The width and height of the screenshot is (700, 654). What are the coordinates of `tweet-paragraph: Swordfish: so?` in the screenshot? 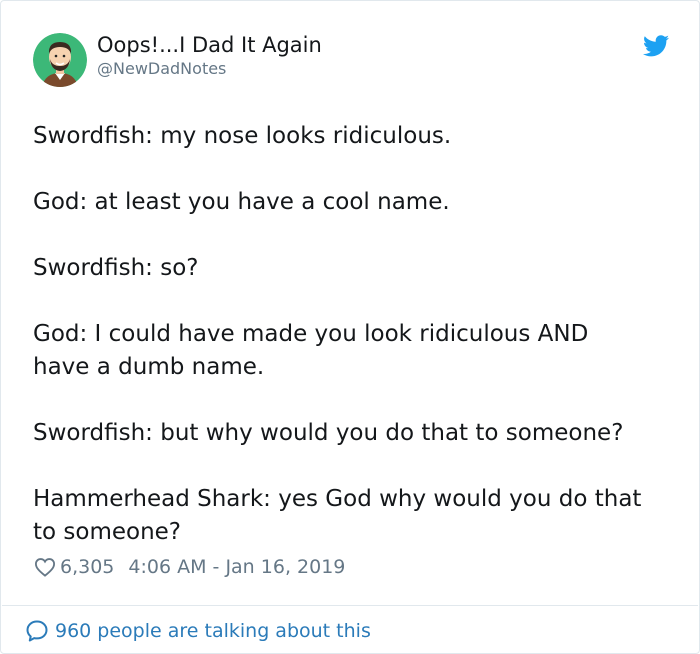 It's located at (358, 268).